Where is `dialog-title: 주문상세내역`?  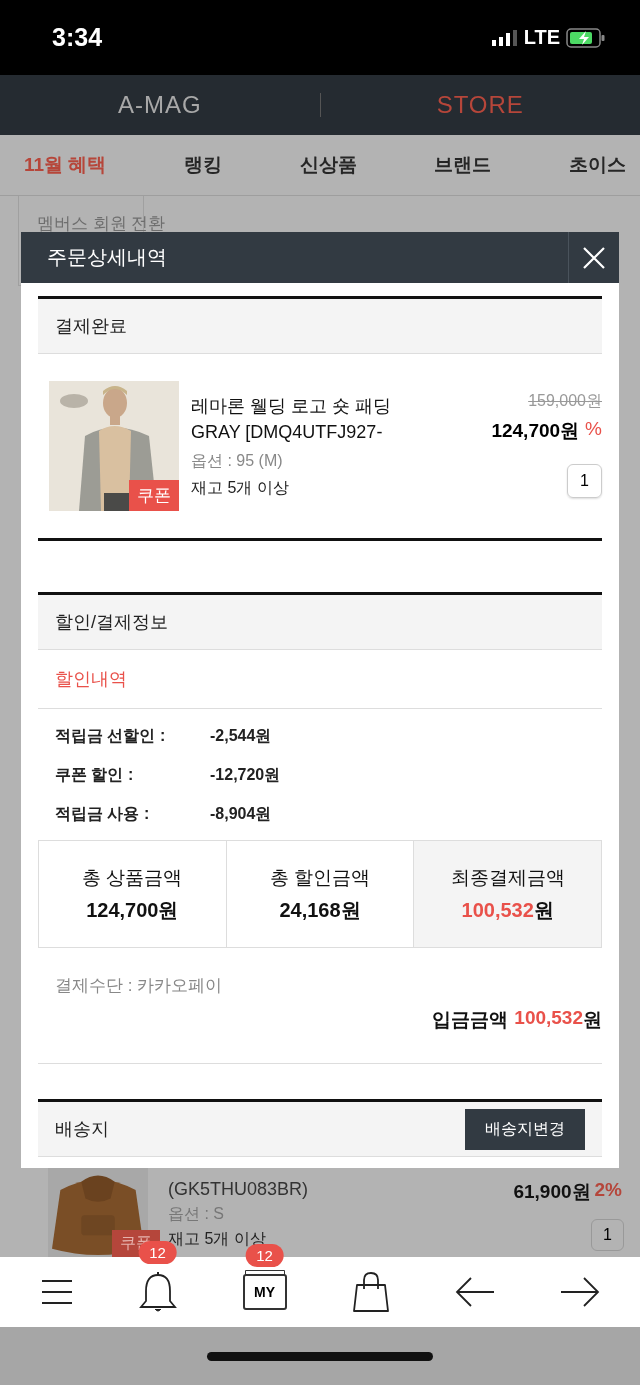 dialog-title: 주문상세내역 is located at coordinates (106, 257).